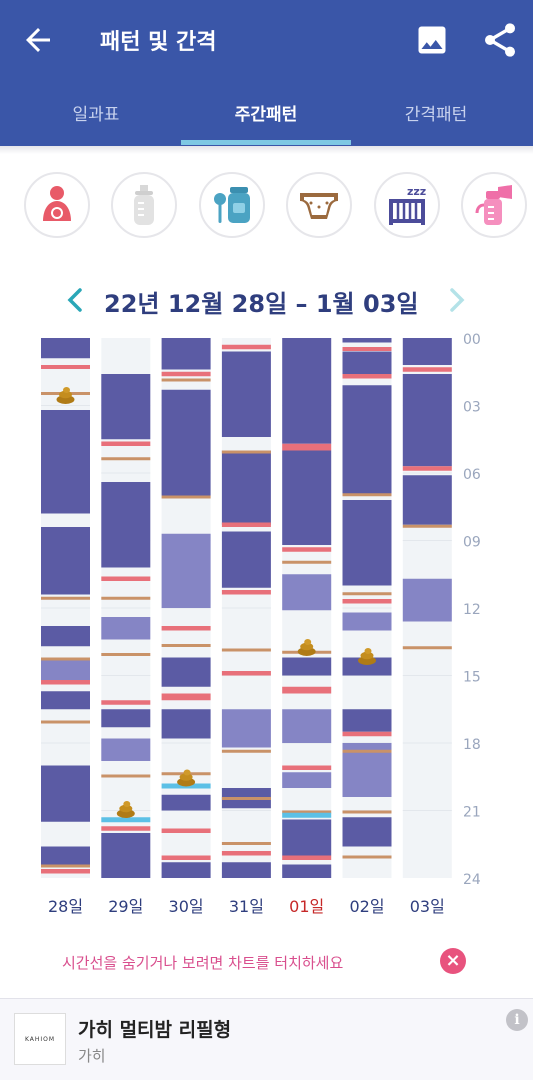 Image resolution: width=533 pixels, height=1080 pixels. Describe the element at coordinates (472, 745) in the screenshot. I see `hour-tick-label: 18` at that location.